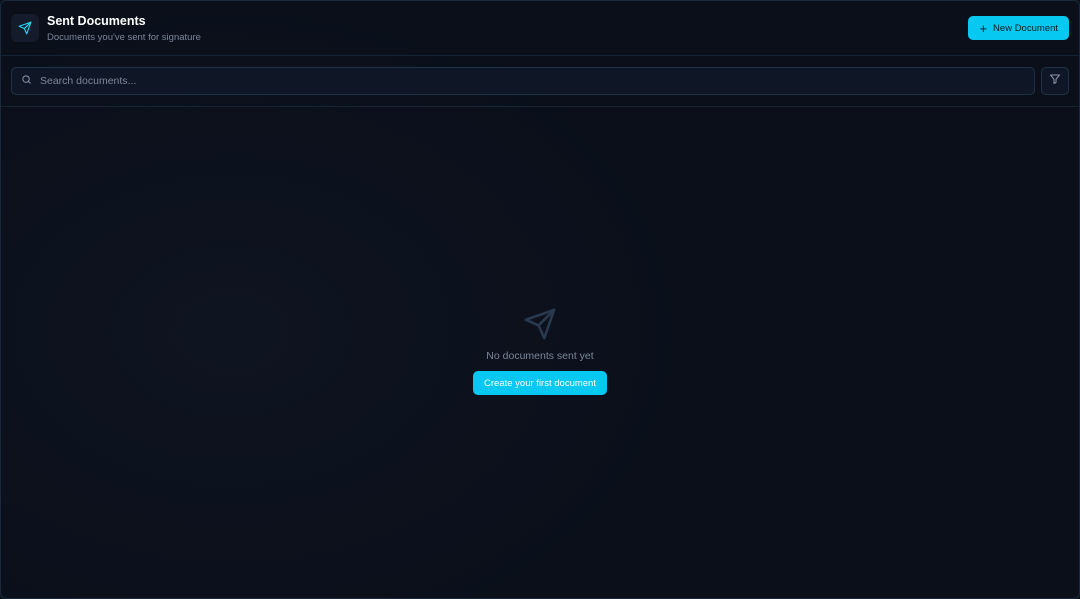  Describe the element at coordinates (124, 37) in the screenshot. I see `page-subtitle: Documents you've sent for signature` at that location.